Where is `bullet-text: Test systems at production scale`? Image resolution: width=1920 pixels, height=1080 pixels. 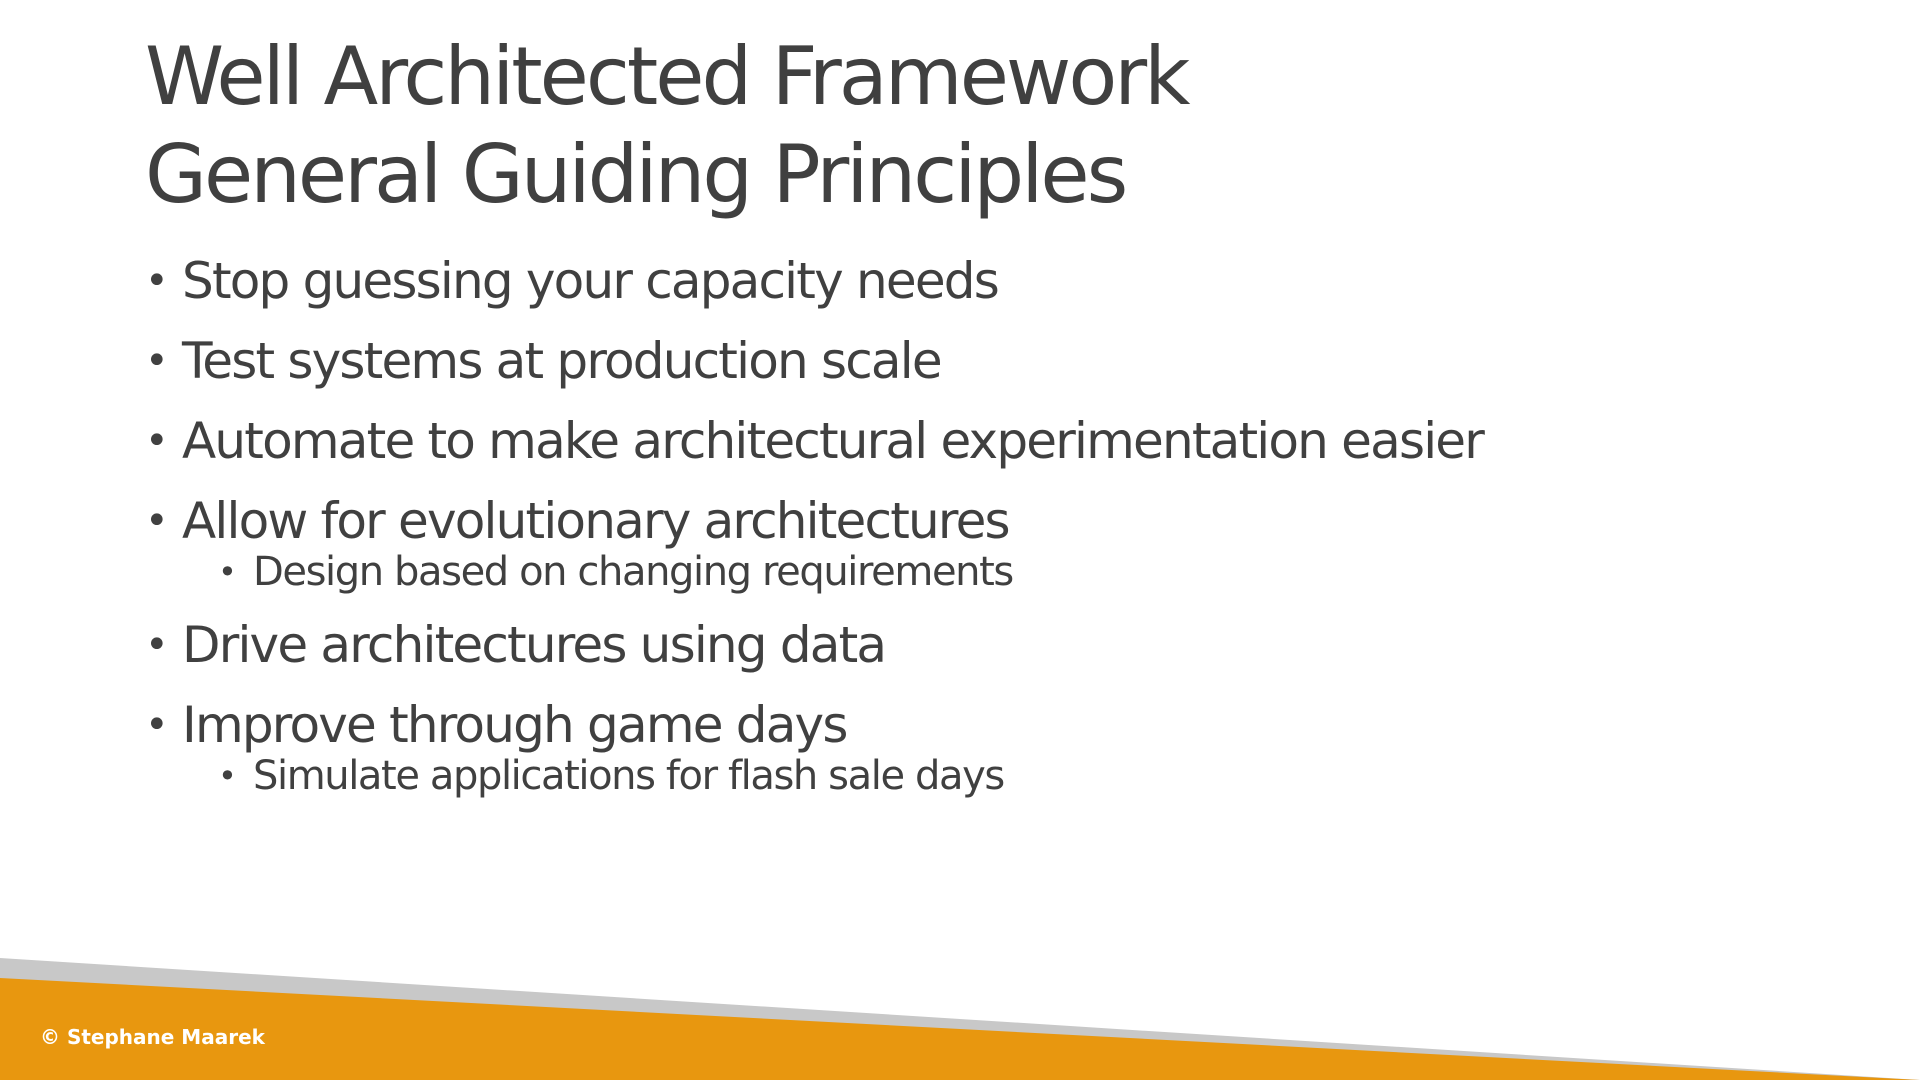
bullet-text: Test systems at production scale is located at coordinates (562, 361).